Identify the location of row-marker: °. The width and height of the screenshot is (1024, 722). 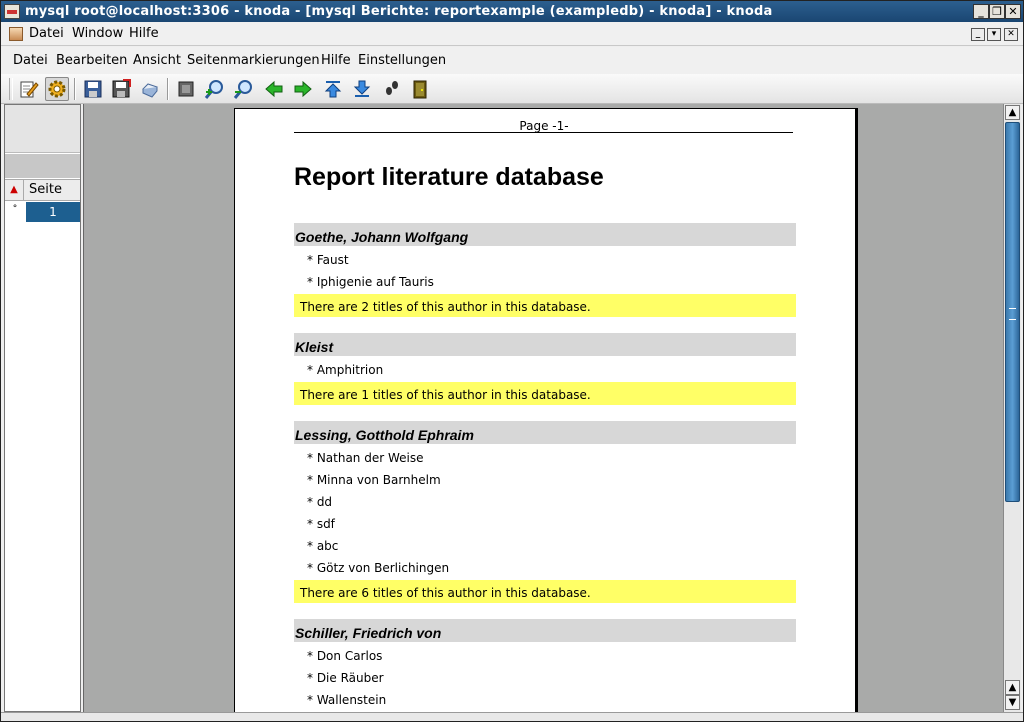
(15, 209).